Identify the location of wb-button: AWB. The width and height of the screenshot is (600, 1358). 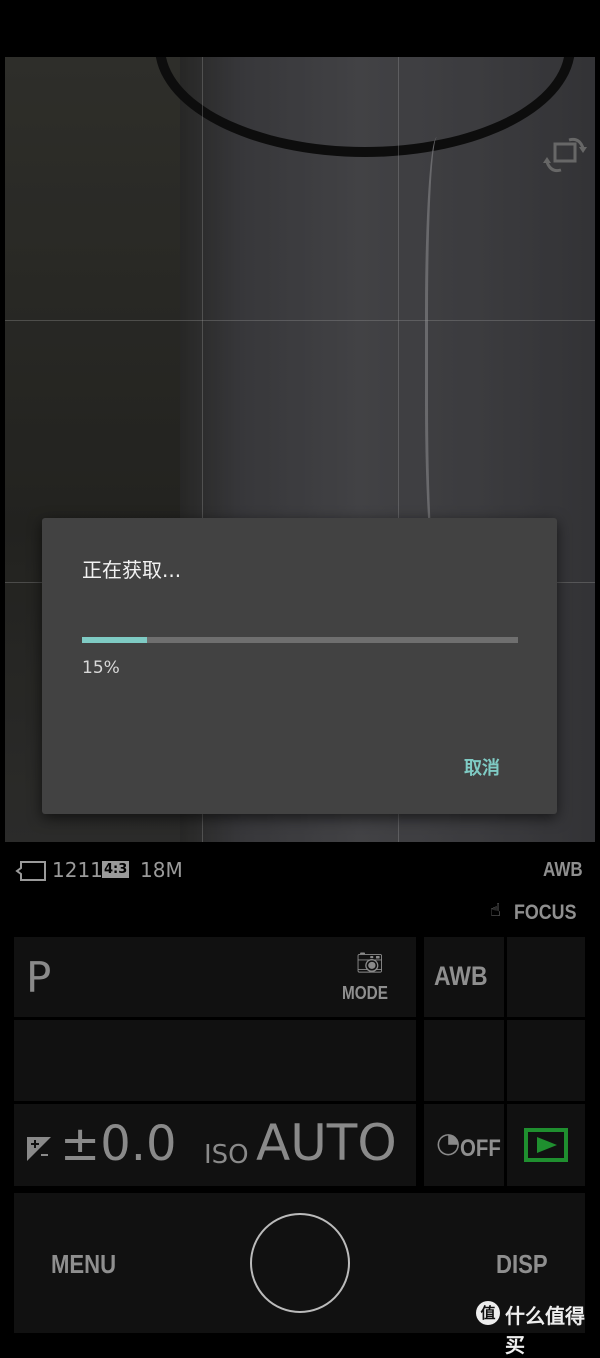
(464, 977).